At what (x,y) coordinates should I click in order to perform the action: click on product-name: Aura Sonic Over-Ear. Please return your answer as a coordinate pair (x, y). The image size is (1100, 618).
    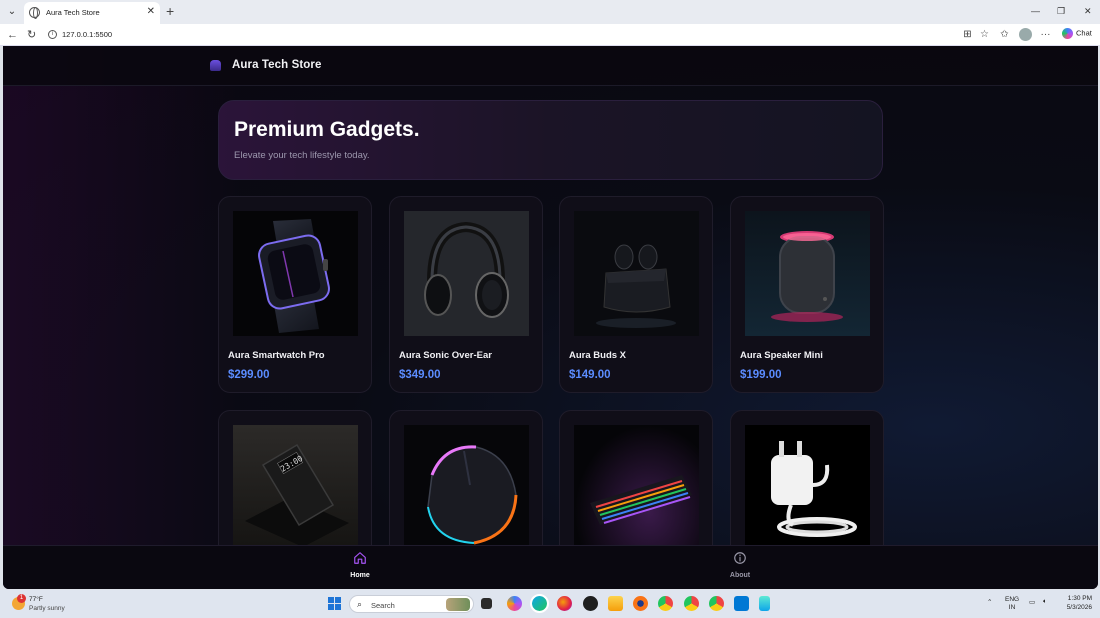
    Looking at the image, I should click on (445, 355).